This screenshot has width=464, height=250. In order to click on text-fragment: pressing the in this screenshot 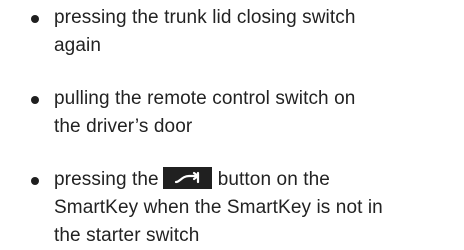, I will do `click(106, 179)`.